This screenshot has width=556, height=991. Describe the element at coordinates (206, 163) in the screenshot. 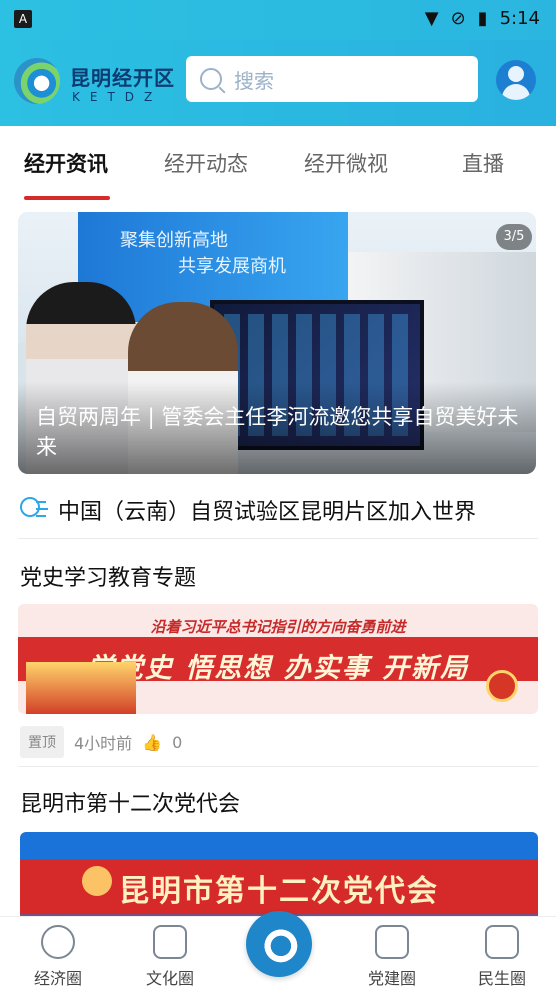

I see `tab-updates: 经开动态` at that location.